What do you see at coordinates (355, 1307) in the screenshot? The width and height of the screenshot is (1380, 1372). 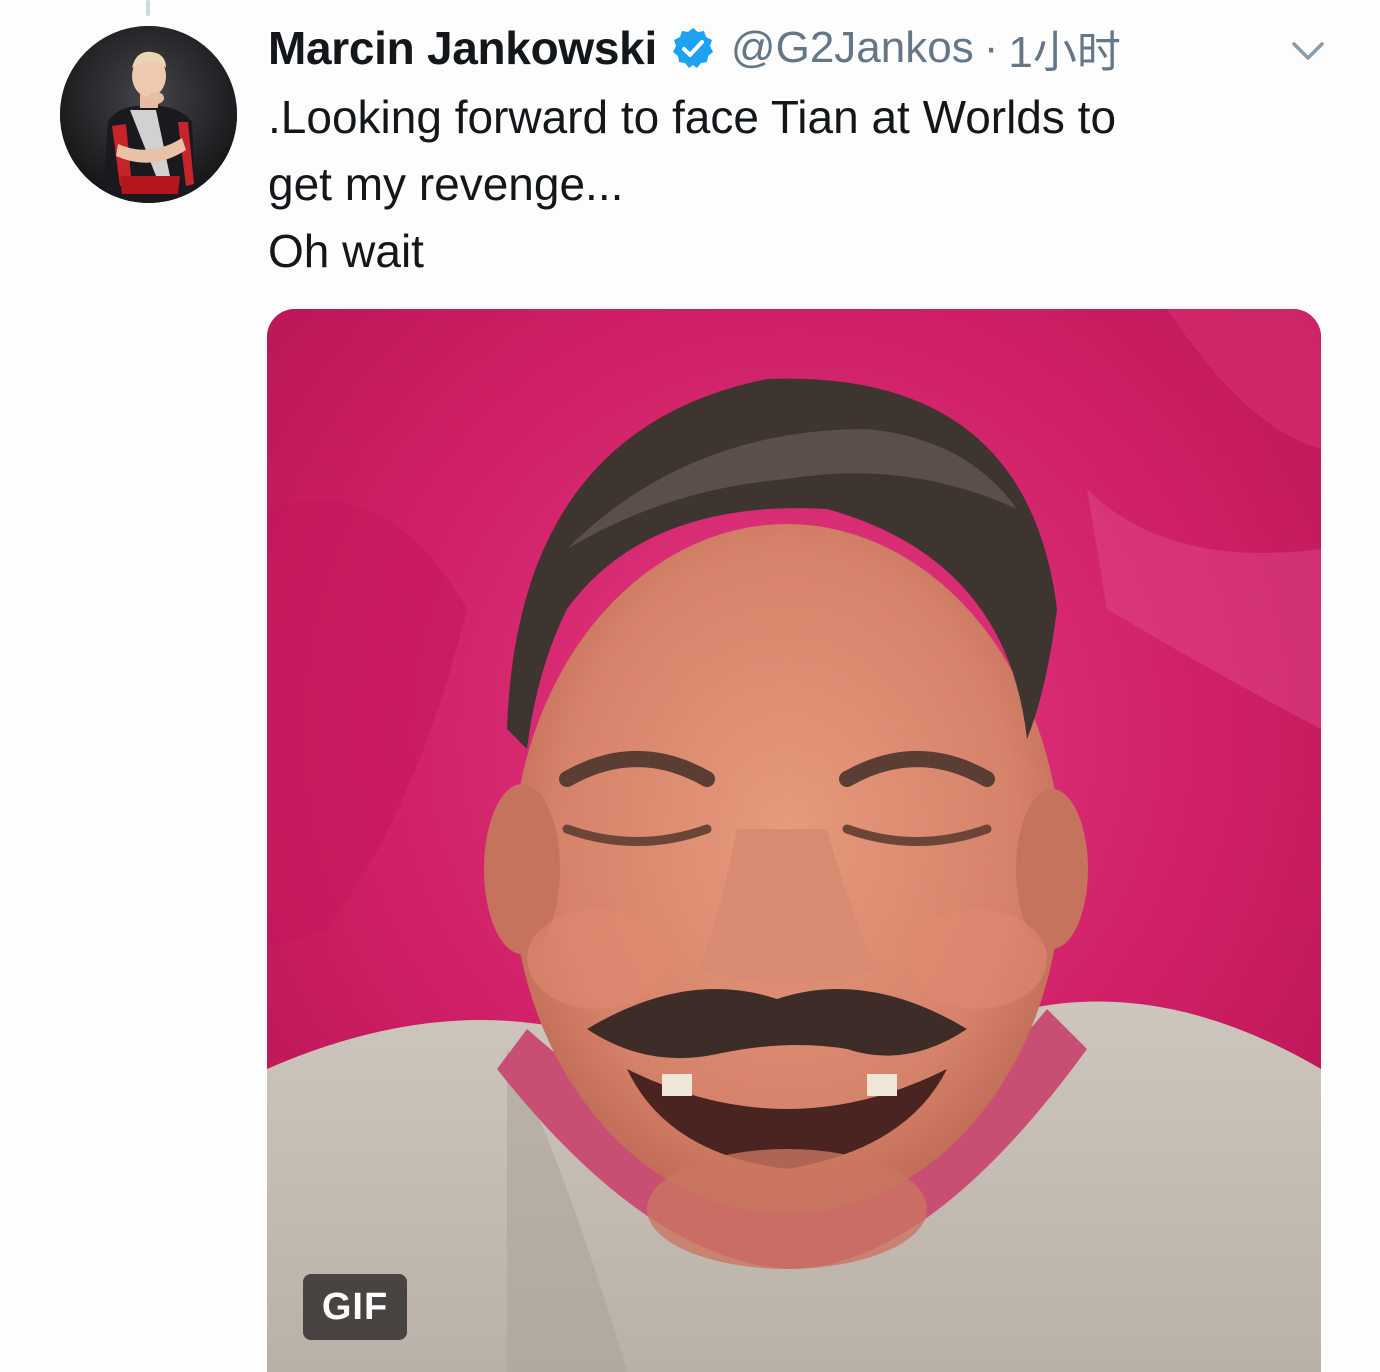 I see `gif-badge: GIF` at bounding box center [355, 1307].